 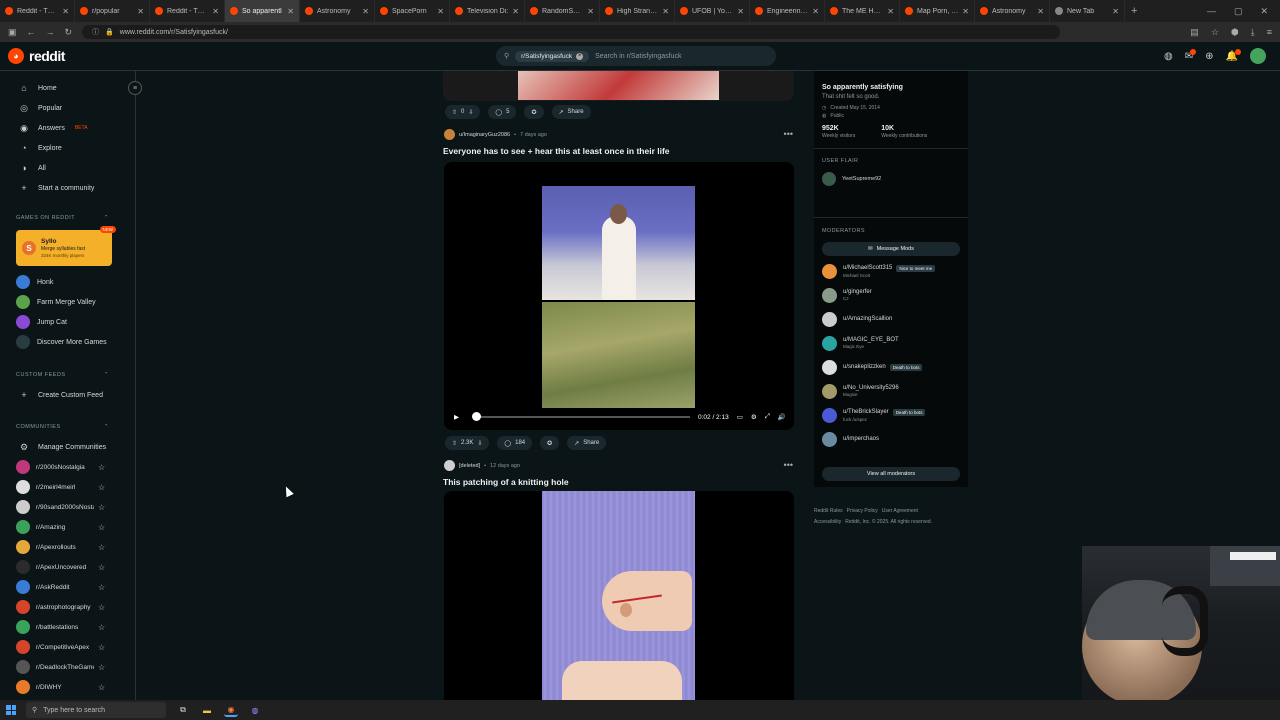 I want to click on close-window-icon: ✕, so click(x=1264, y=11).